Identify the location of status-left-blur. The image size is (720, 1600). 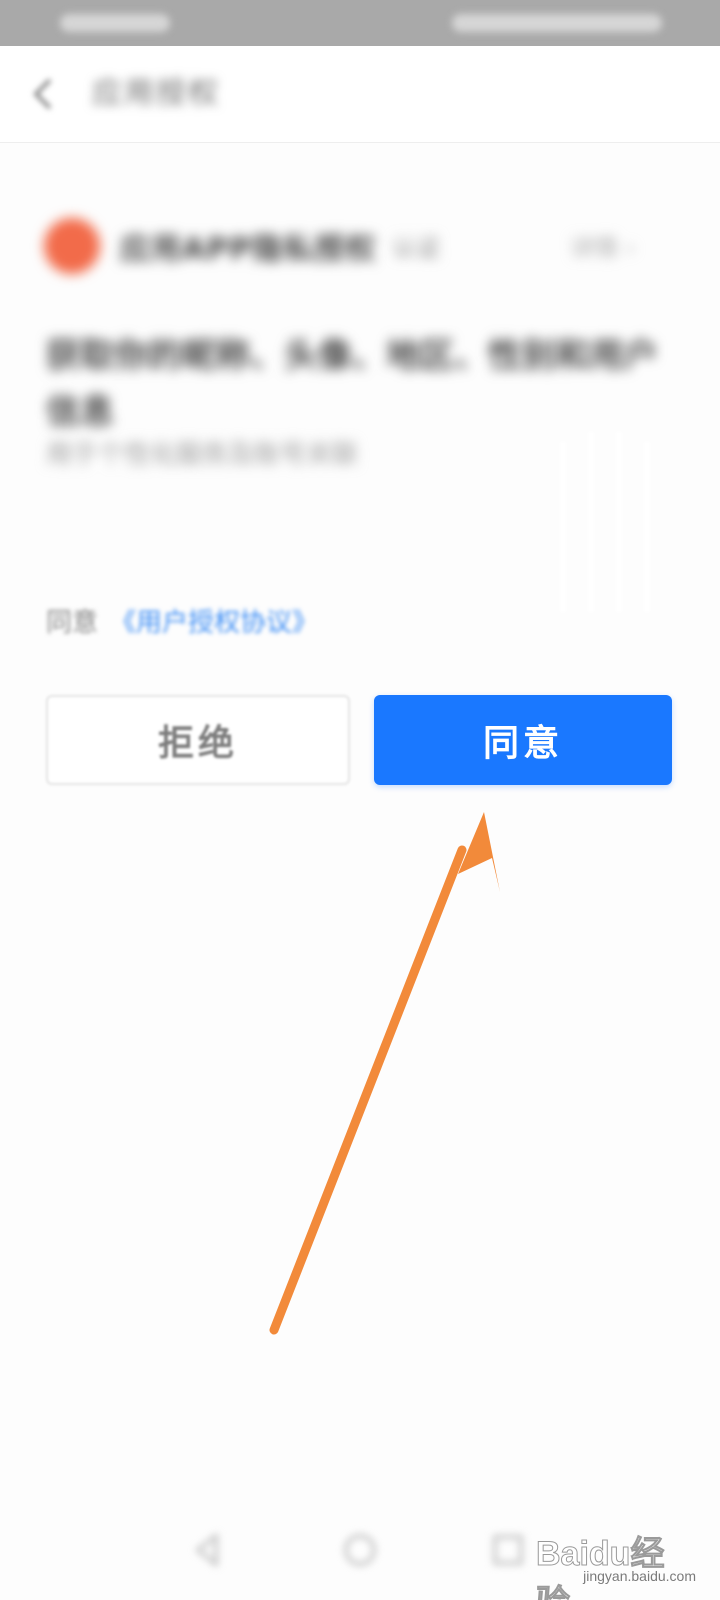
(115, 23).